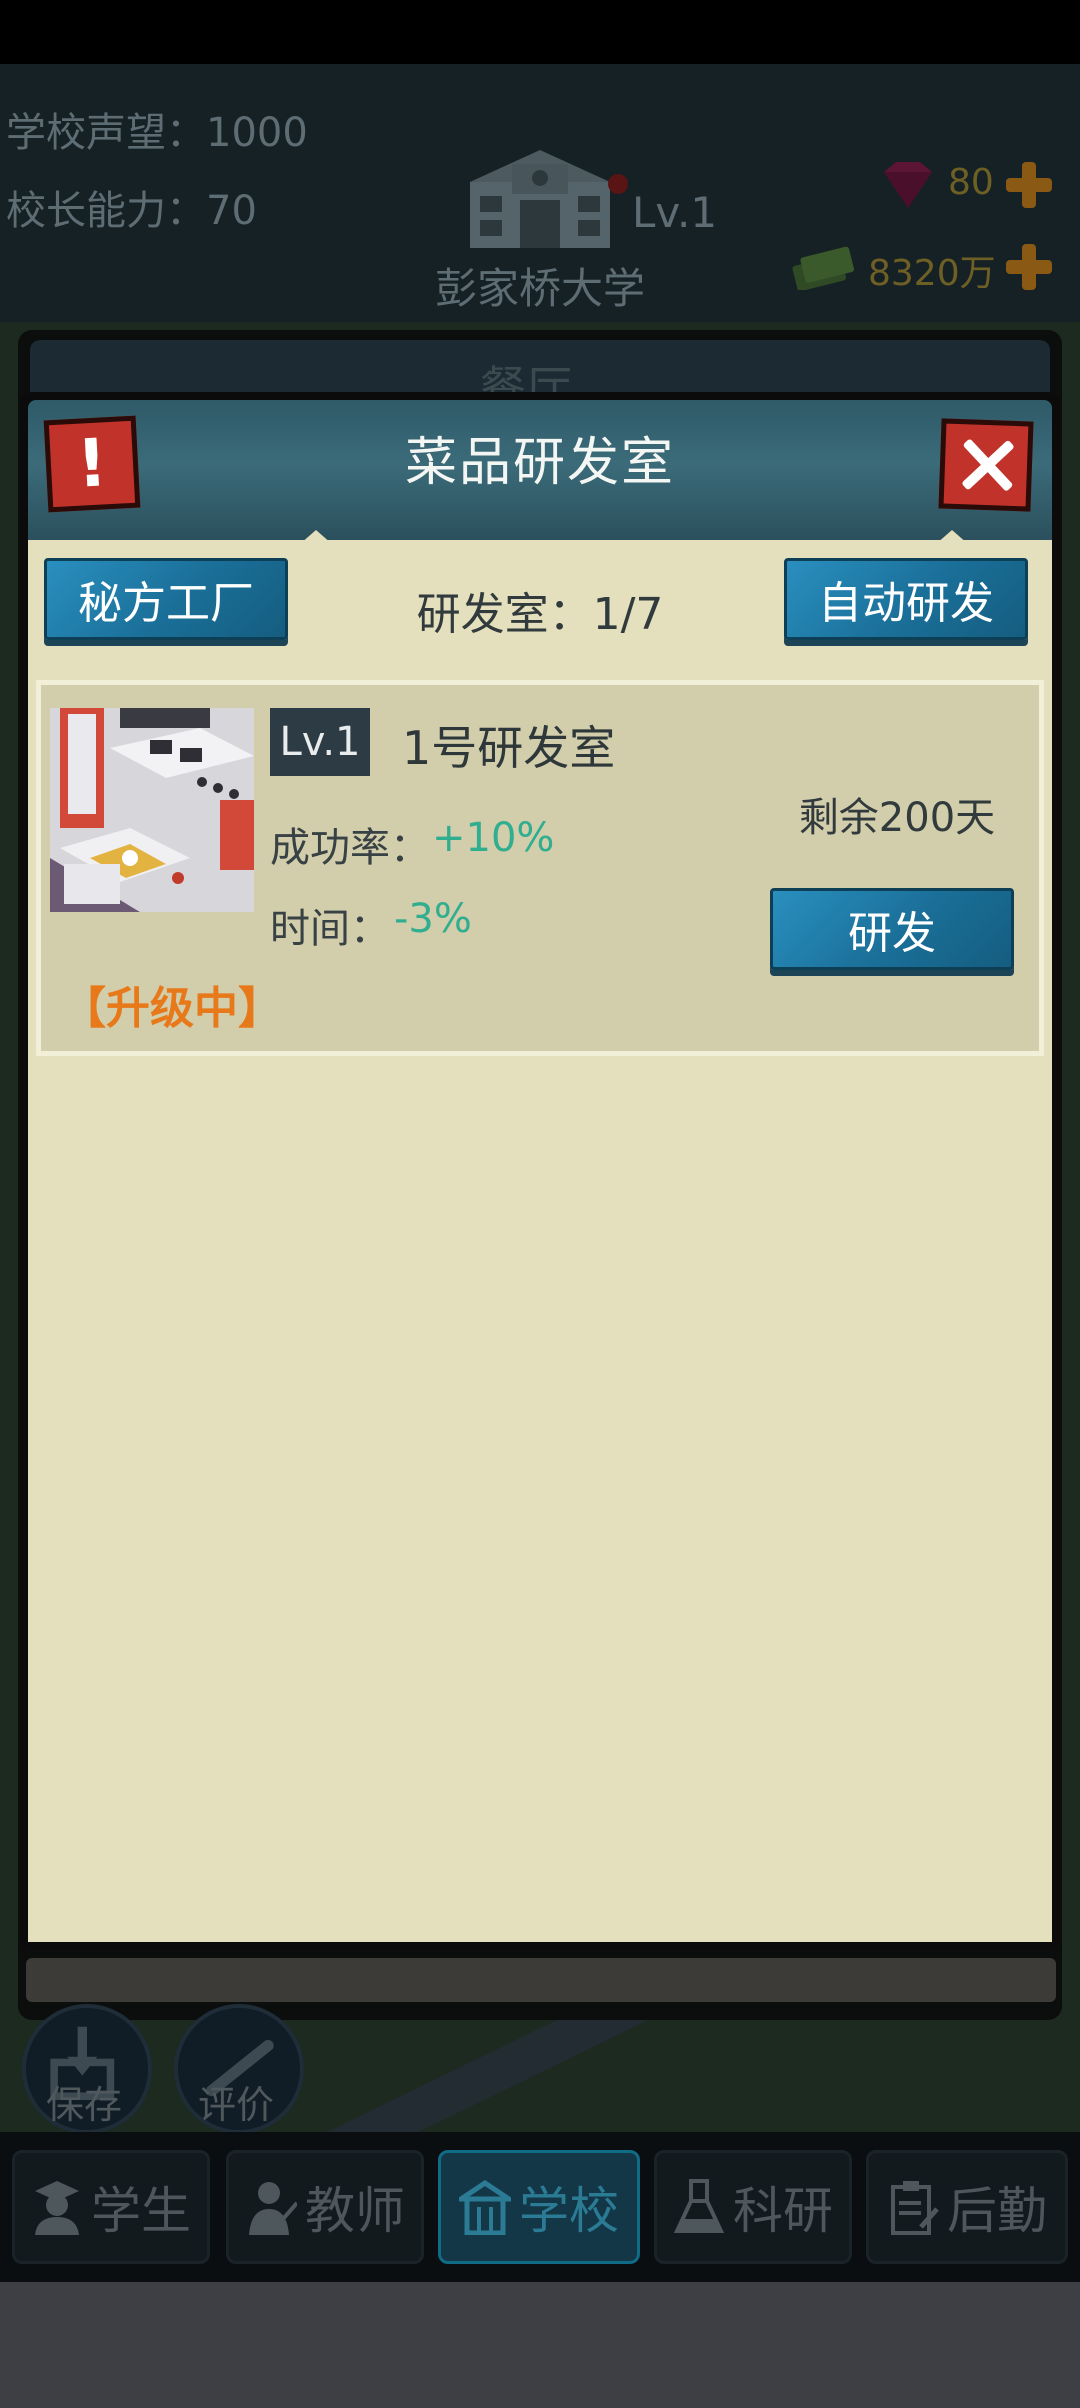 The height and width of the screenshot is (2408, 1080). I want to click on lab-name: 1号研发室, so click(509, 748).